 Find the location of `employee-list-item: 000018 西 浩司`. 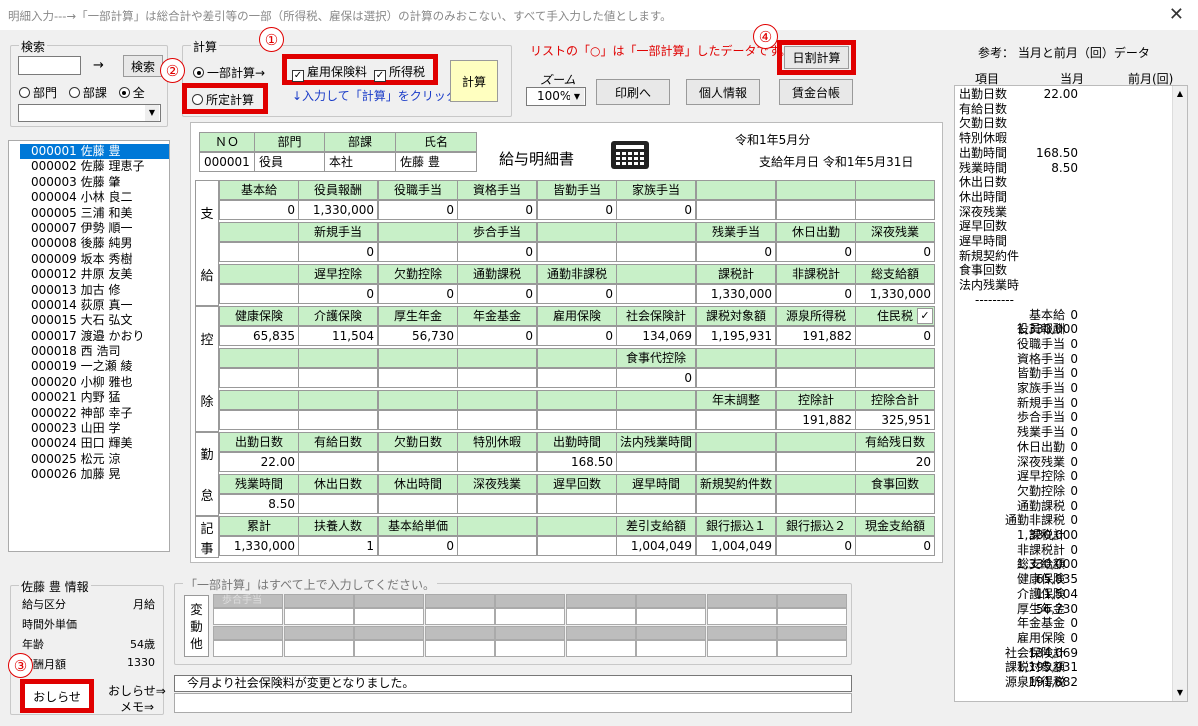

employee-list-item: 000018 西 浩司 is located at coordinates (94, 351).